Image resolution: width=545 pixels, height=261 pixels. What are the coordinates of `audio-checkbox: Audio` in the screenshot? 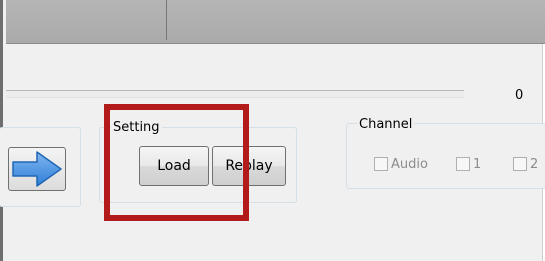 It's located at (401, 164).